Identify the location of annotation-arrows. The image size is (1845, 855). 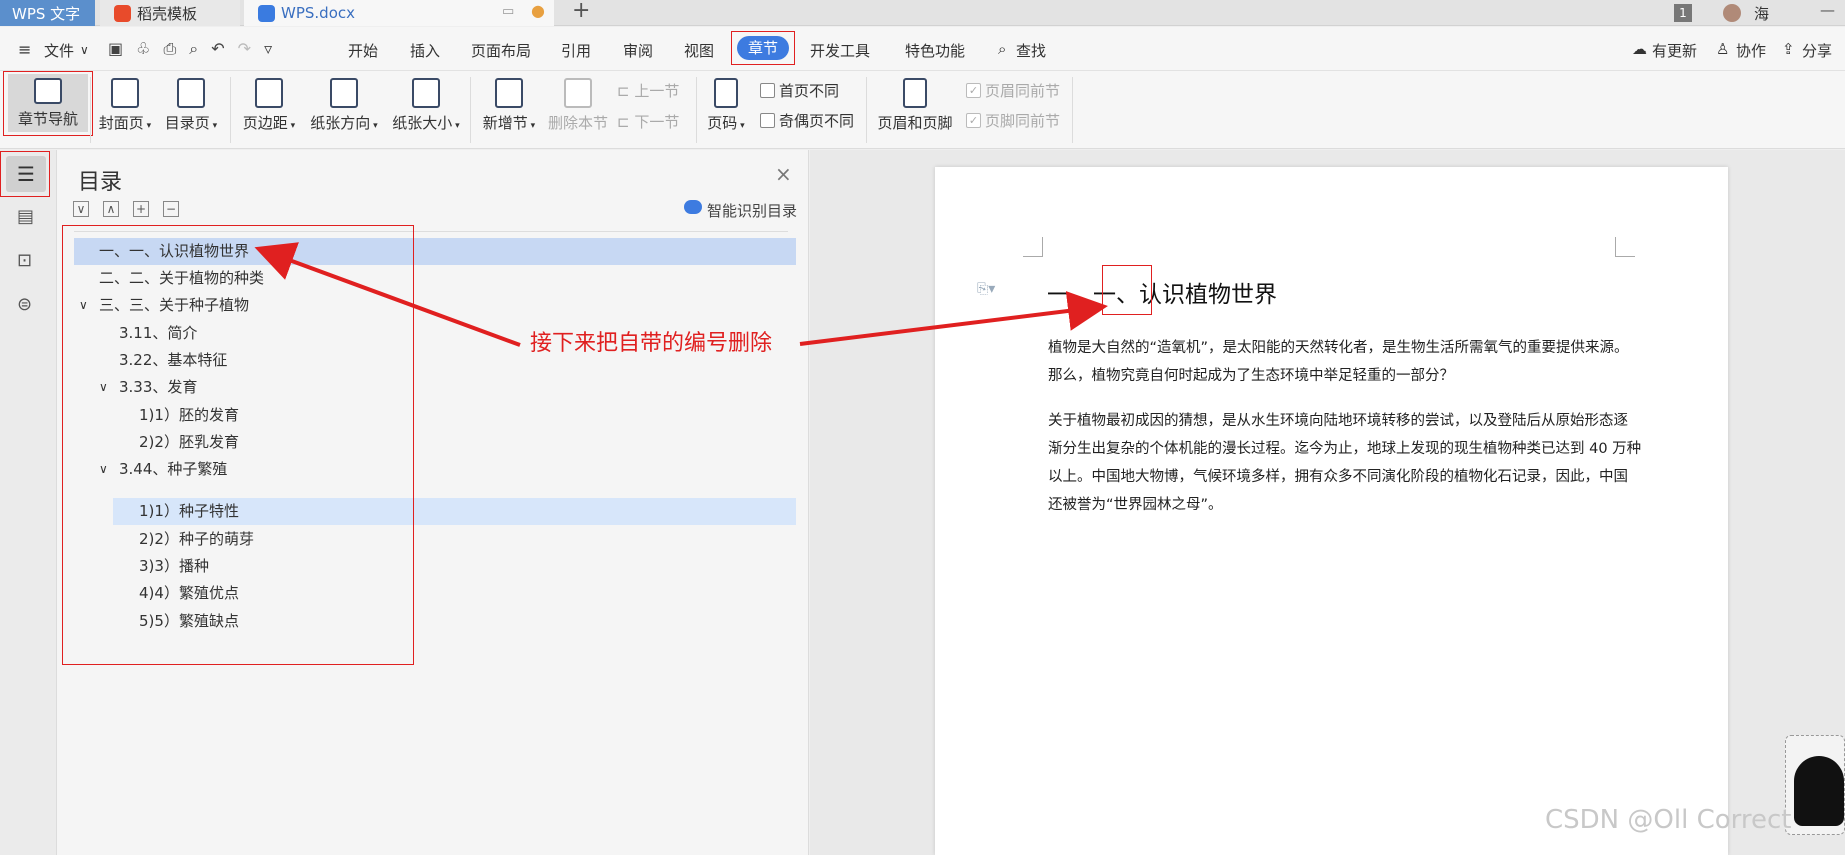
(681, 294).